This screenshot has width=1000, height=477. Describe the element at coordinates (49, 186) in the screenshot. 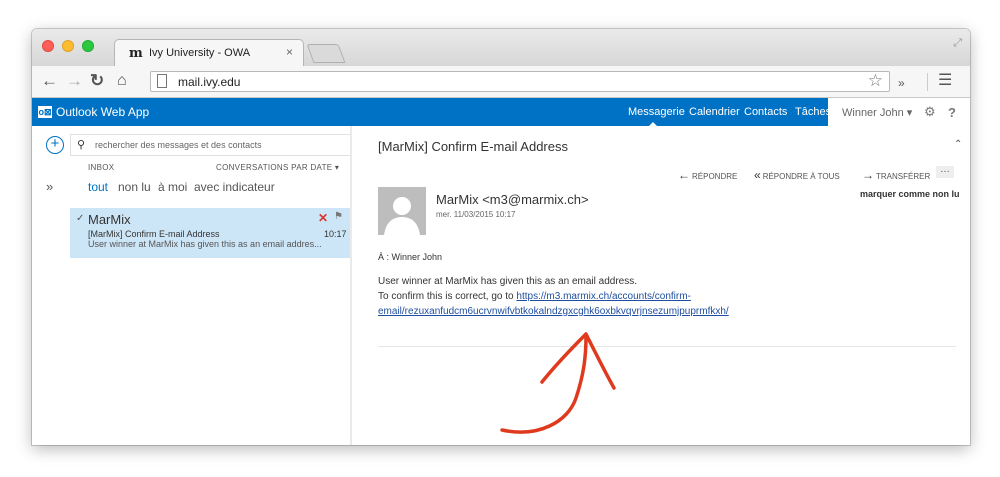

I see `expand-folders-icon: »` at that location.